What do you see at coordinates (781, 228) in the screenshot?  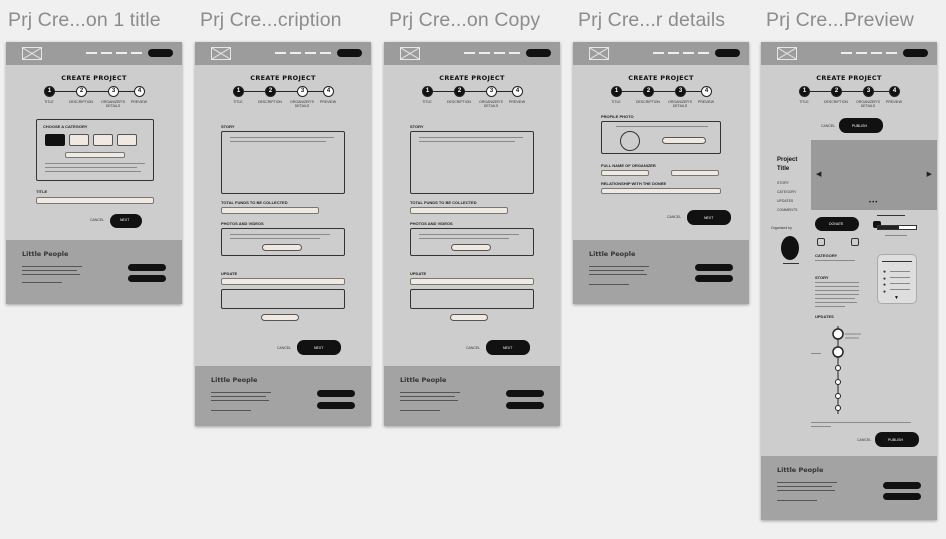 I see `organized-by-label: Organized by` at bounding box center [781, 228].